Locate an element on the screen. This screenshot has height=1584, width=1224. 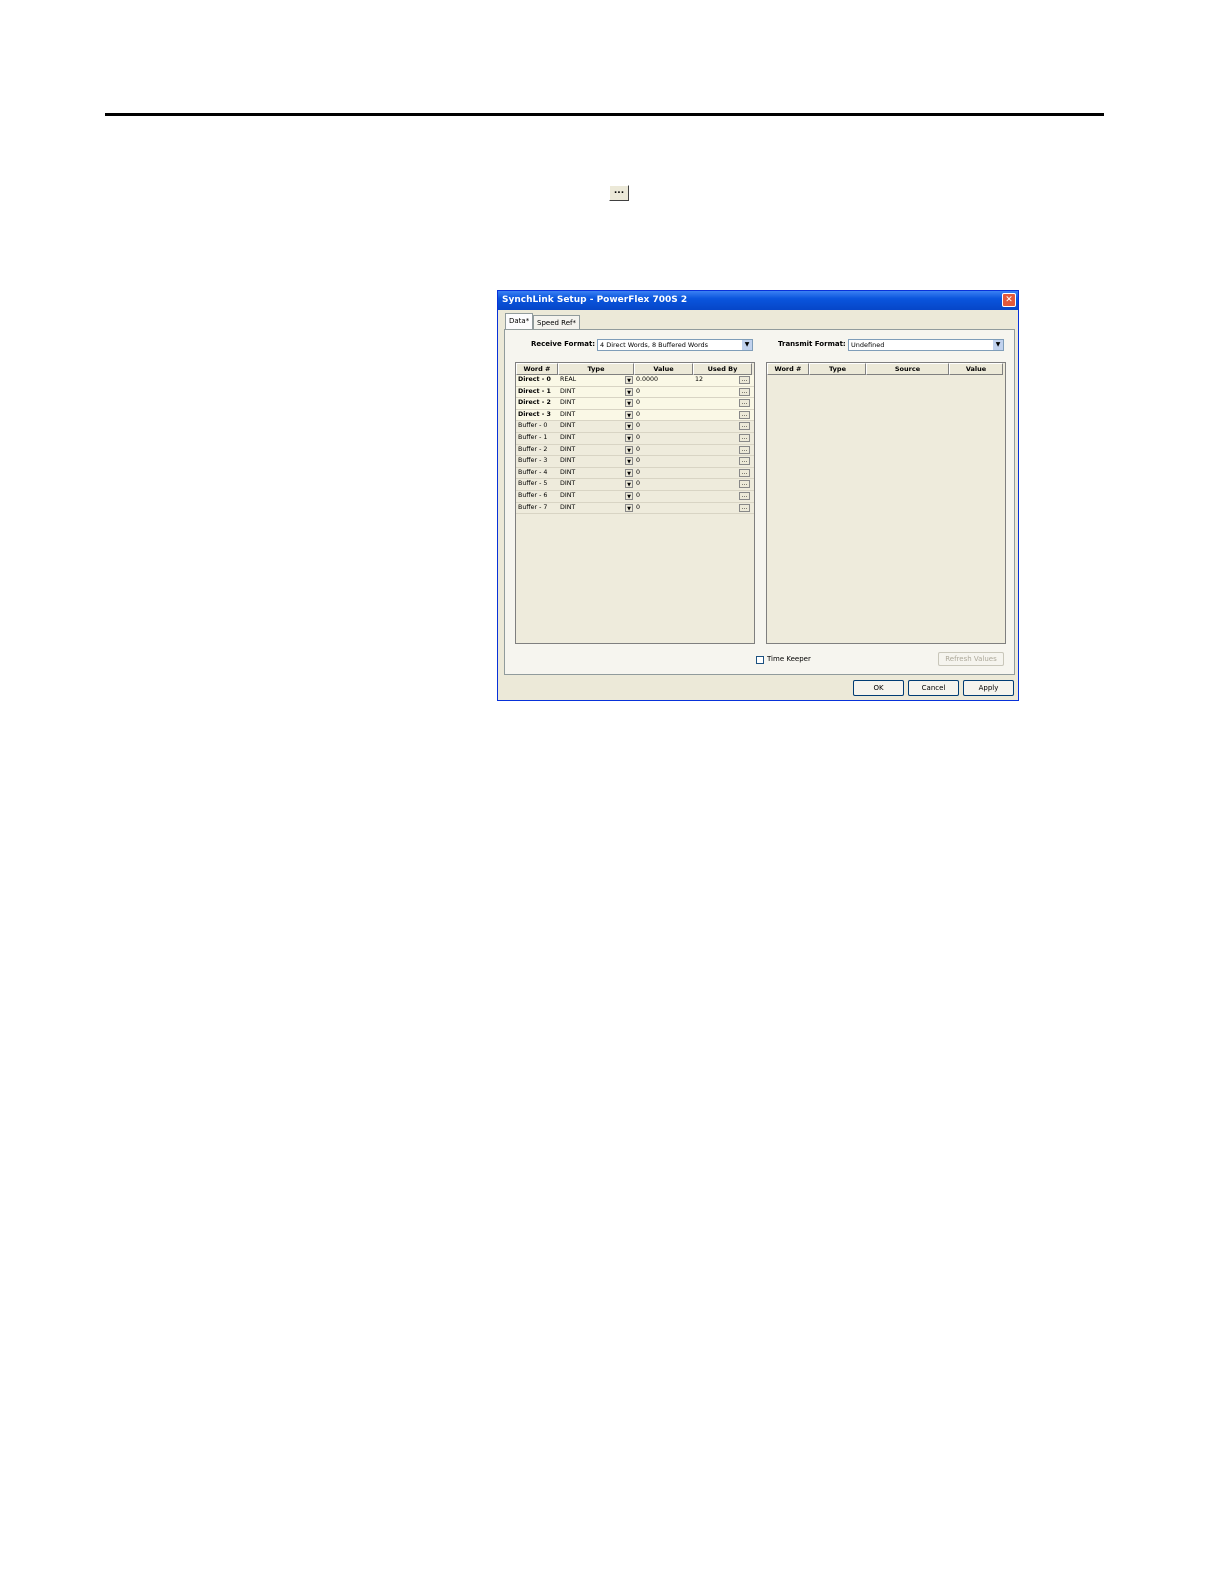
receive-table-header: Word # Type Value Used By is located at coordinates (635, 369).